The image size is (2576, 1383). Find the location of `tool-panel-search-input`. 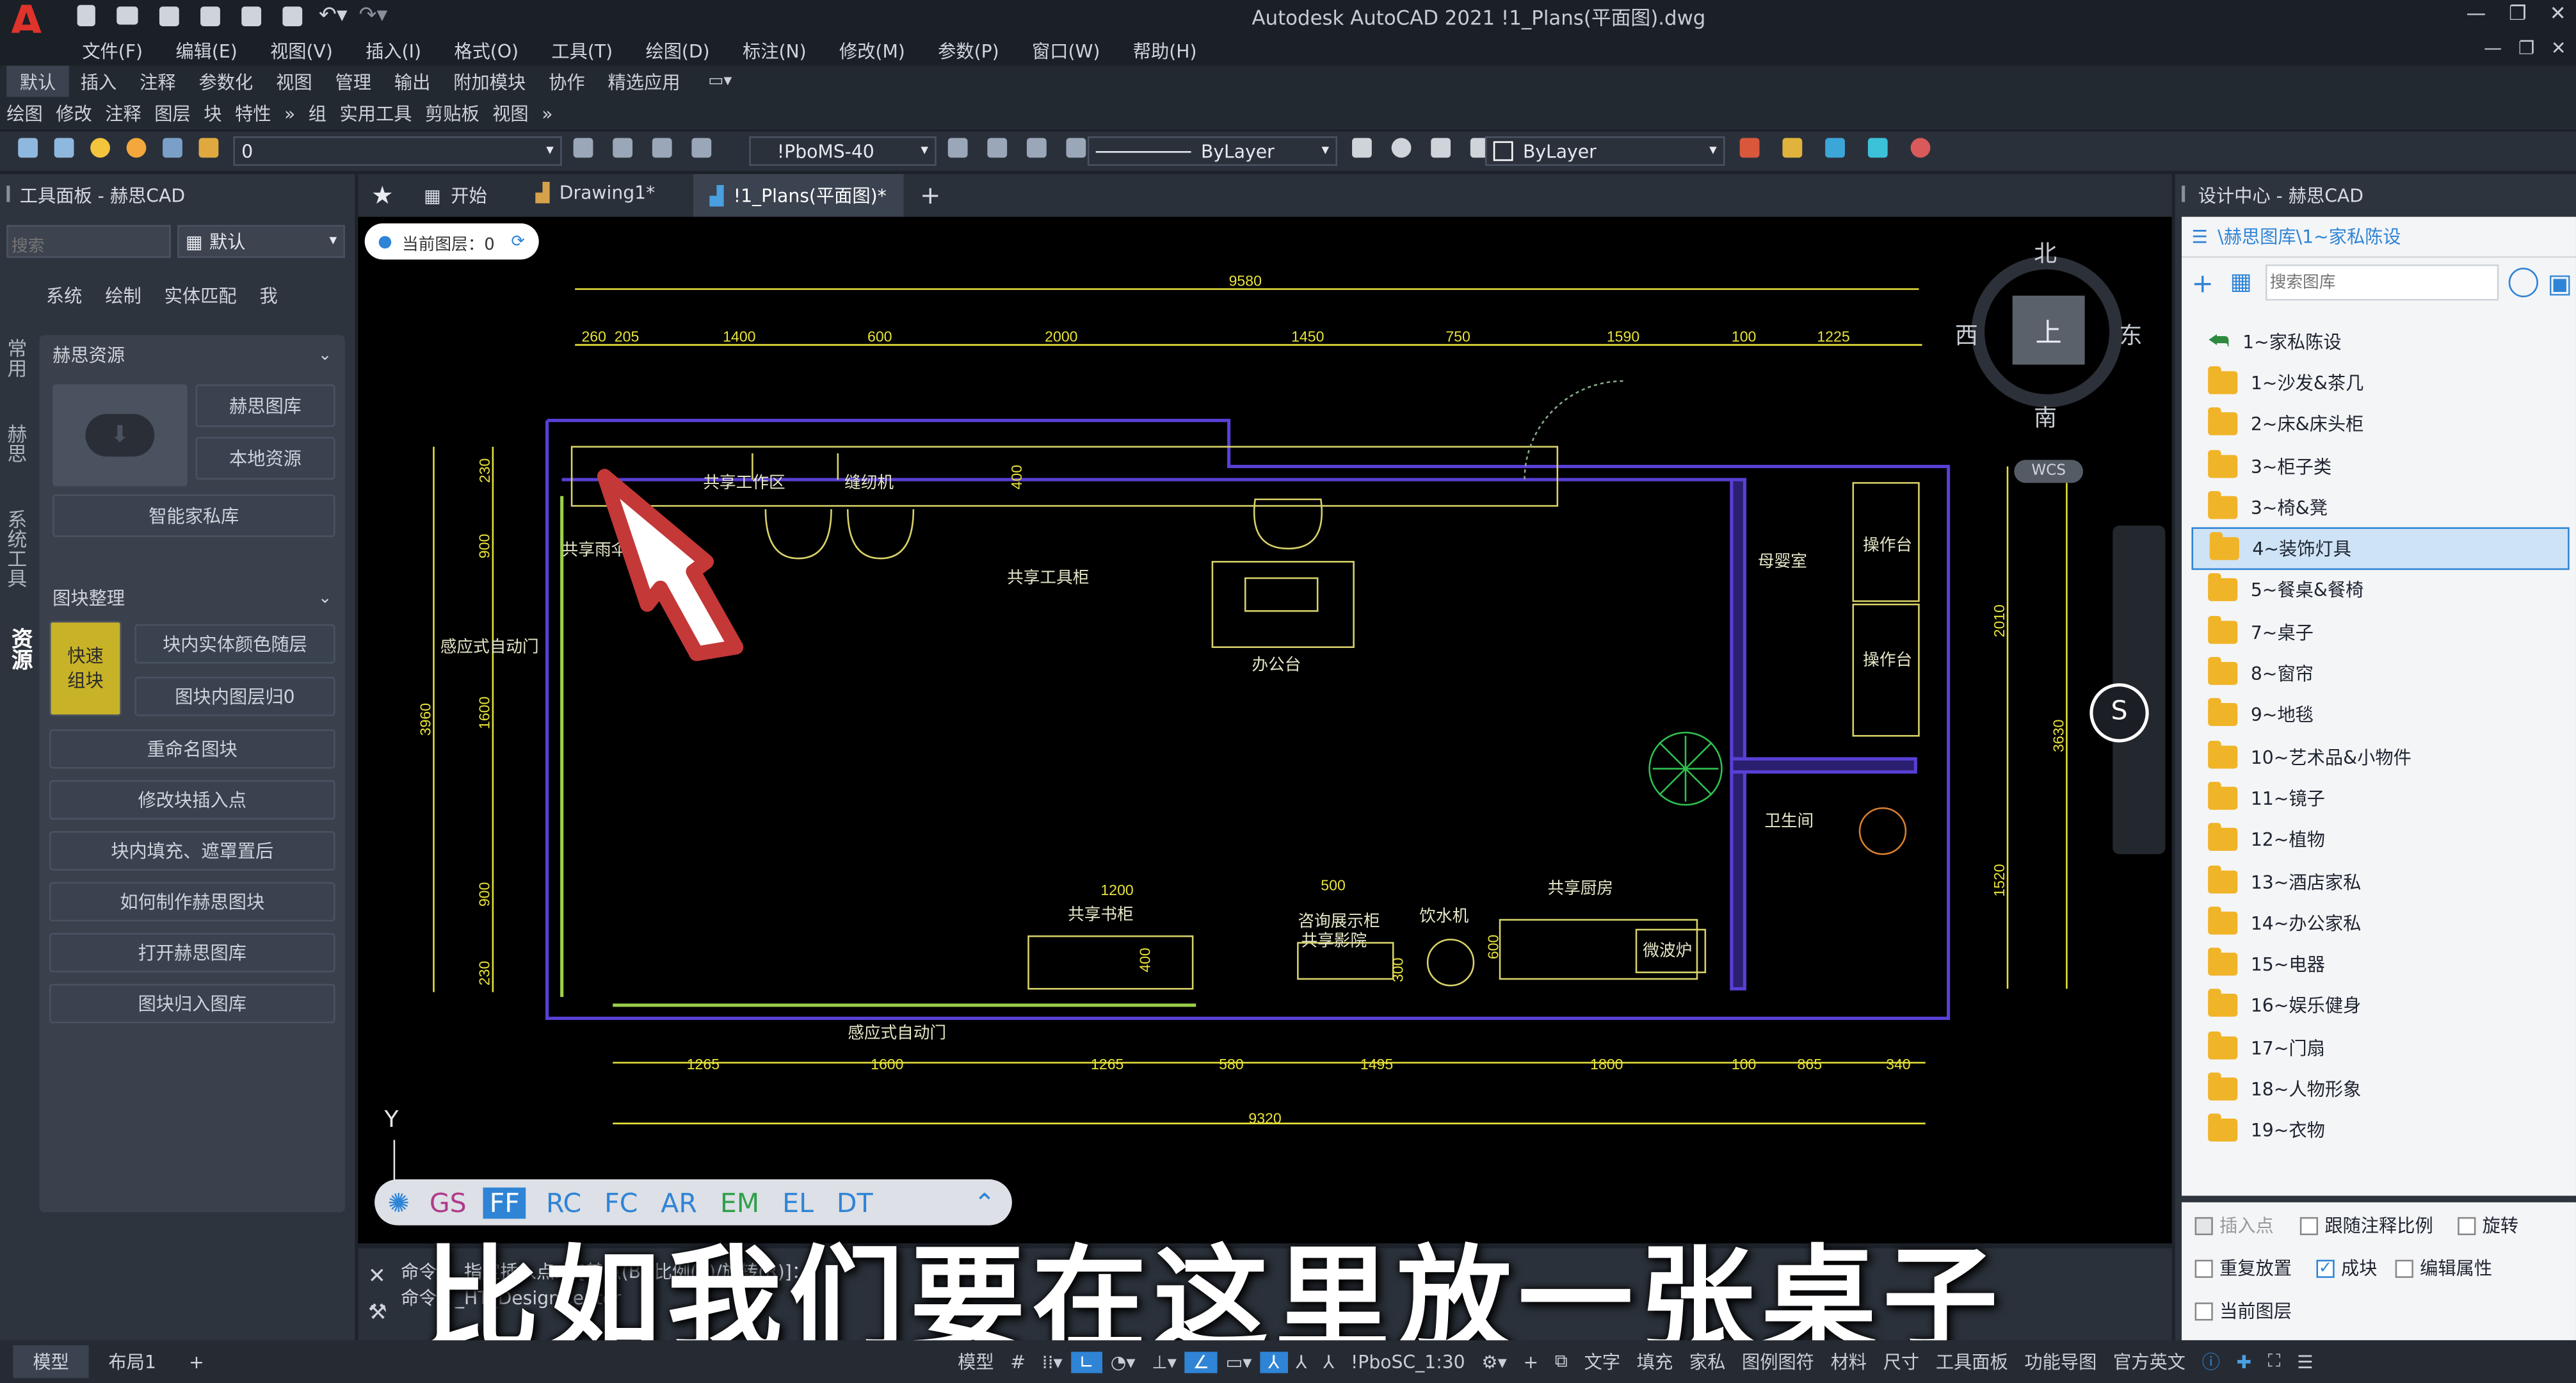

tool-panel-search-input is located at coordinates (87, 247).